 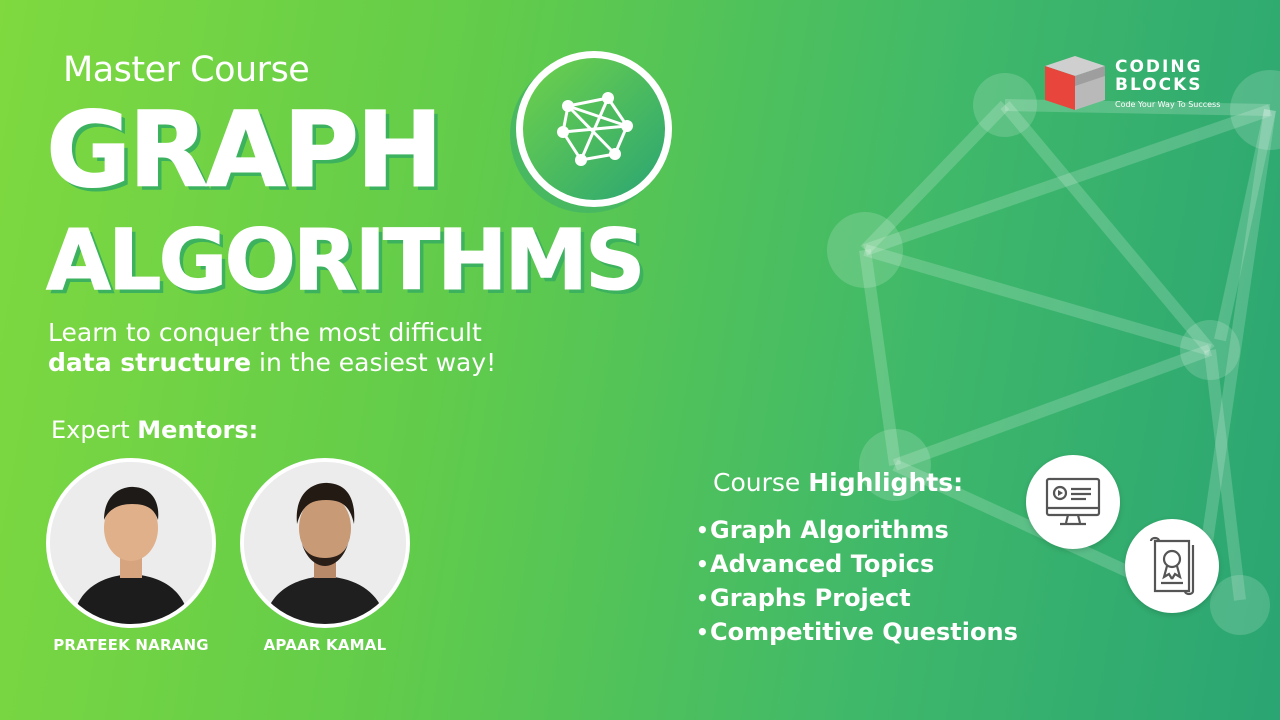 I want to click on coding-blocks-logo: CODING BLOCKS Code Your Way To Success, so click(x=1138, y=84).